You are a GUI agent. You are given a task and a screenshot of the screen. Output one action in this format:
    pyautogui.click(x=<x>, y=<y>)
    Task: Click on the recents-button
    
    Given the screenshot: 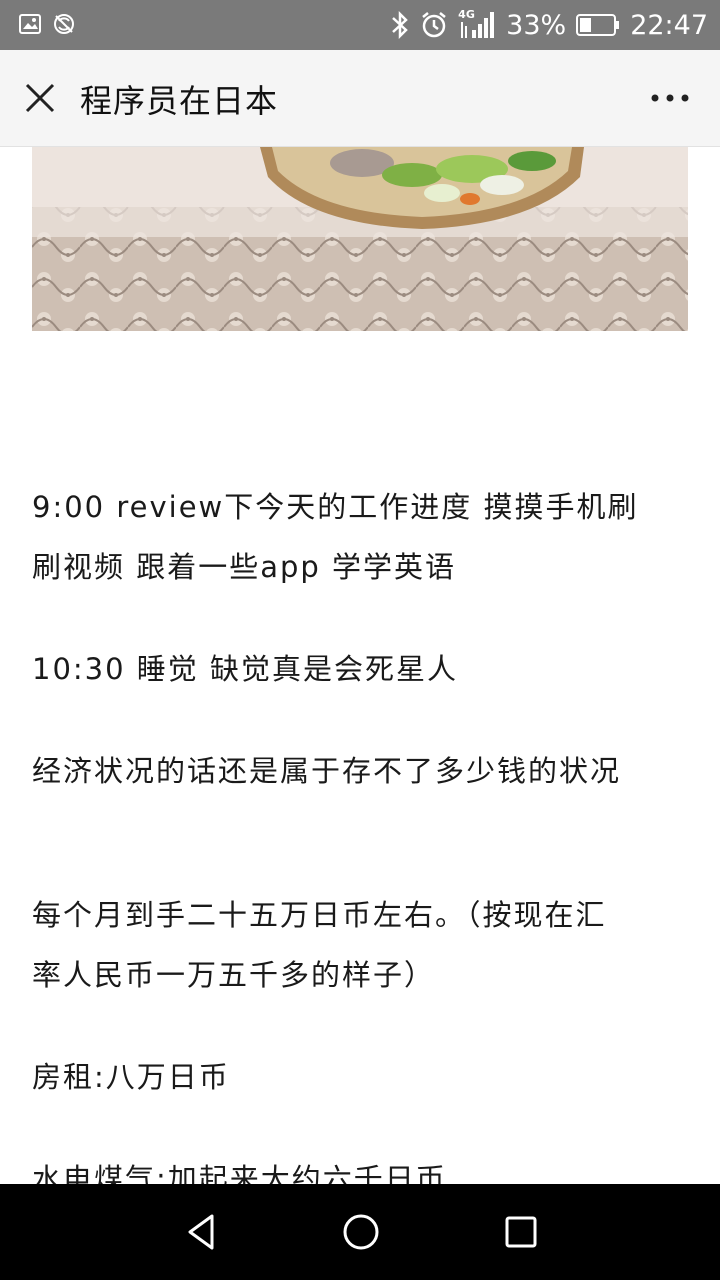 What is the action you would take?
    pyautogui.click(x=521, y=1232)
    